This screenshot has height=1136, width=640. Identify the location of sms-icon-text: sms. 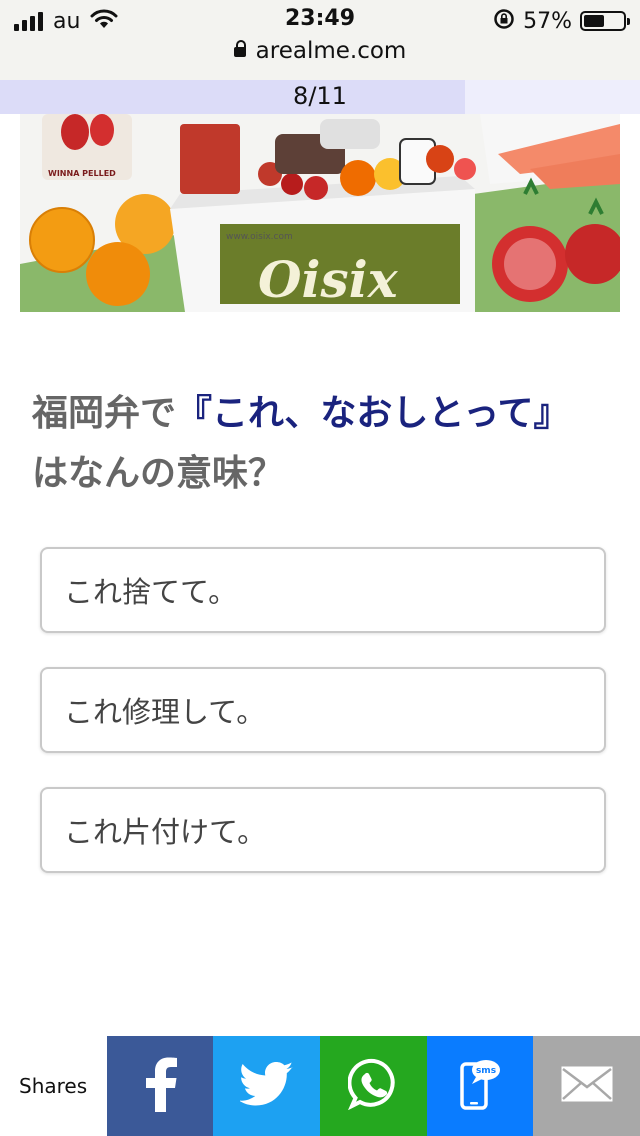
(486, 1071).